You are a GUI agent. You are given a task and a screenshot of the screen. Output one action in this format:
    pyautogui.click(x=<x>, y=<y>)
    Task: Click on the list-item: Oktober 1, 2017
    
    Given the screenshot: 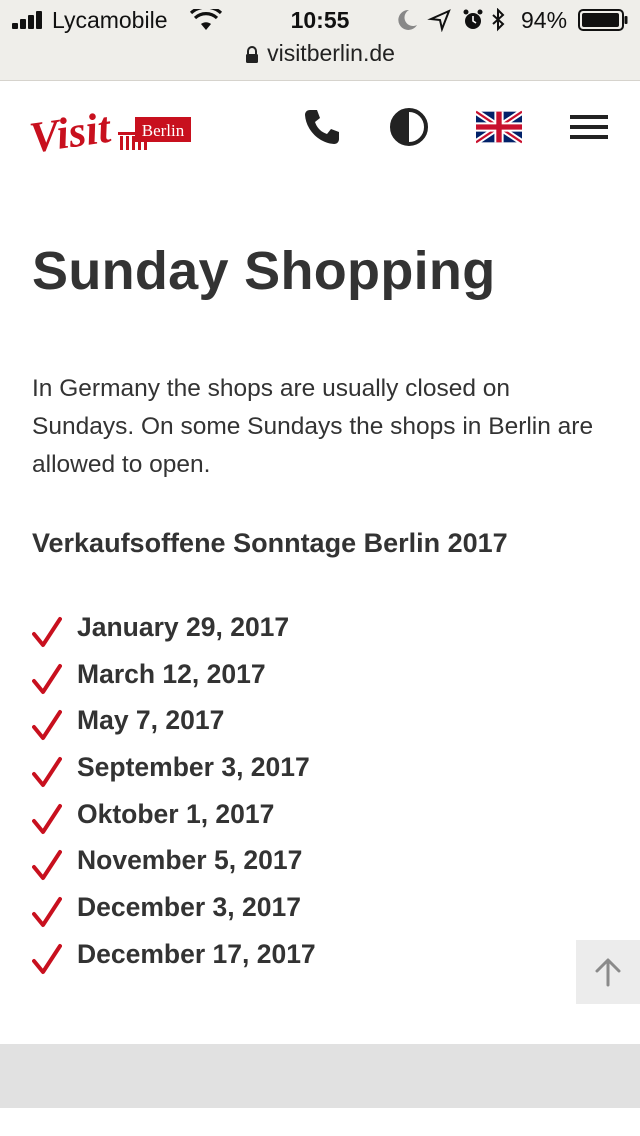 What is the action you would take?
    pyautogui.click(x=174, y=820)
    